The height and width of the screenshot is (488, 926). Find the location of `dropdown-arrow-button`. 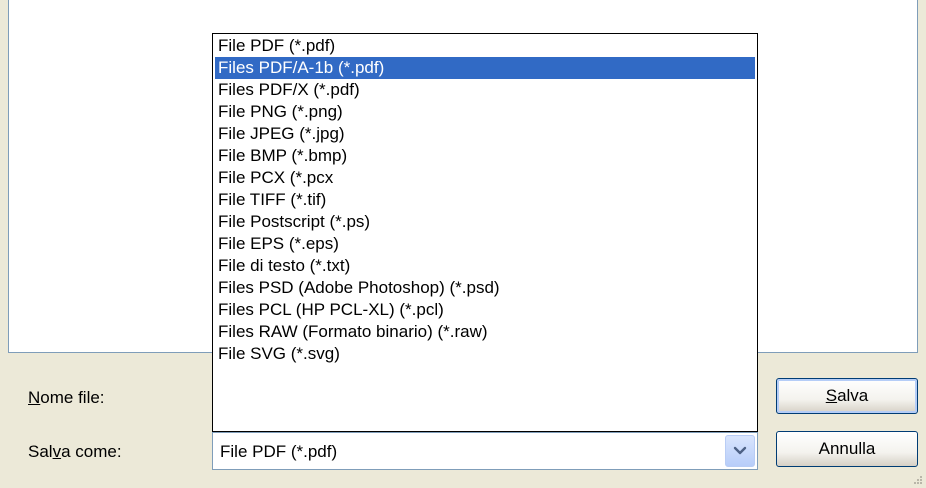

dropdown-arrow-button is located at coordinates (740, 451).